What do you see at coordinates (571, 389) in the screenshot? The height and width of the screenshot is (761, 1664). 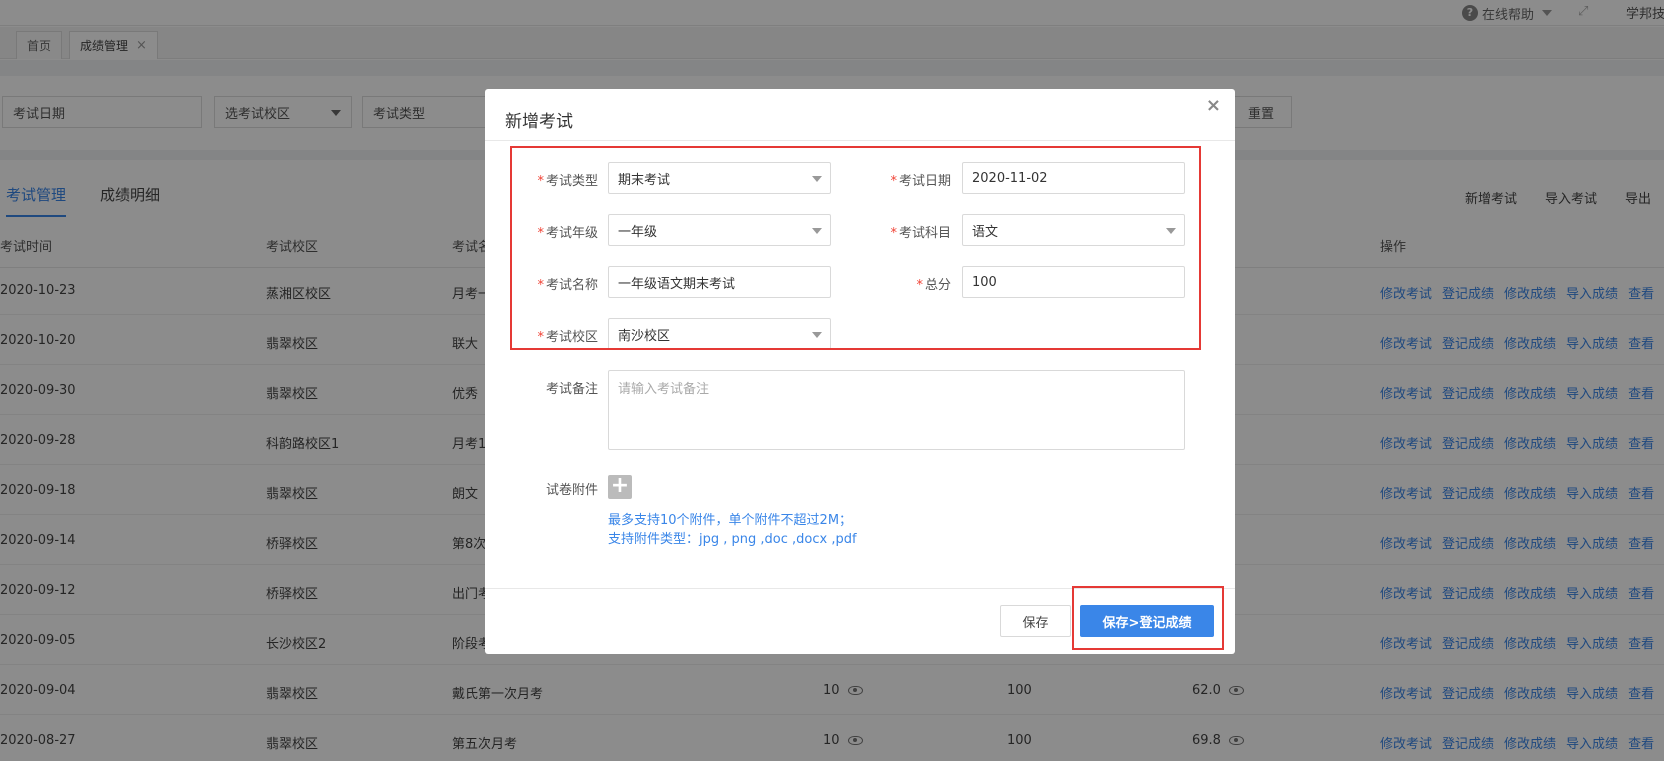 I see `remark-label-text: 考试备注` at bounding box center [571, 389].